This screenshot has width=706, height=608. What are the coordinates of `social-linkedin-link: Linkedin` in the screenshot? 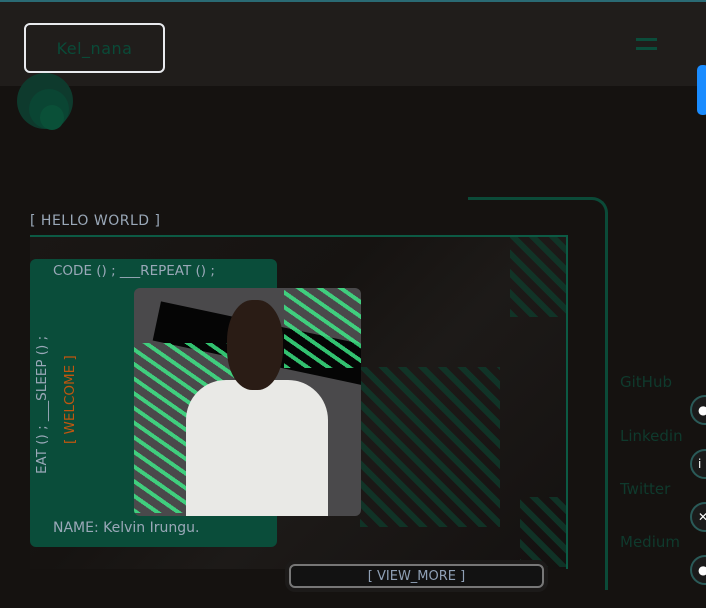 It's located at (651, 436).